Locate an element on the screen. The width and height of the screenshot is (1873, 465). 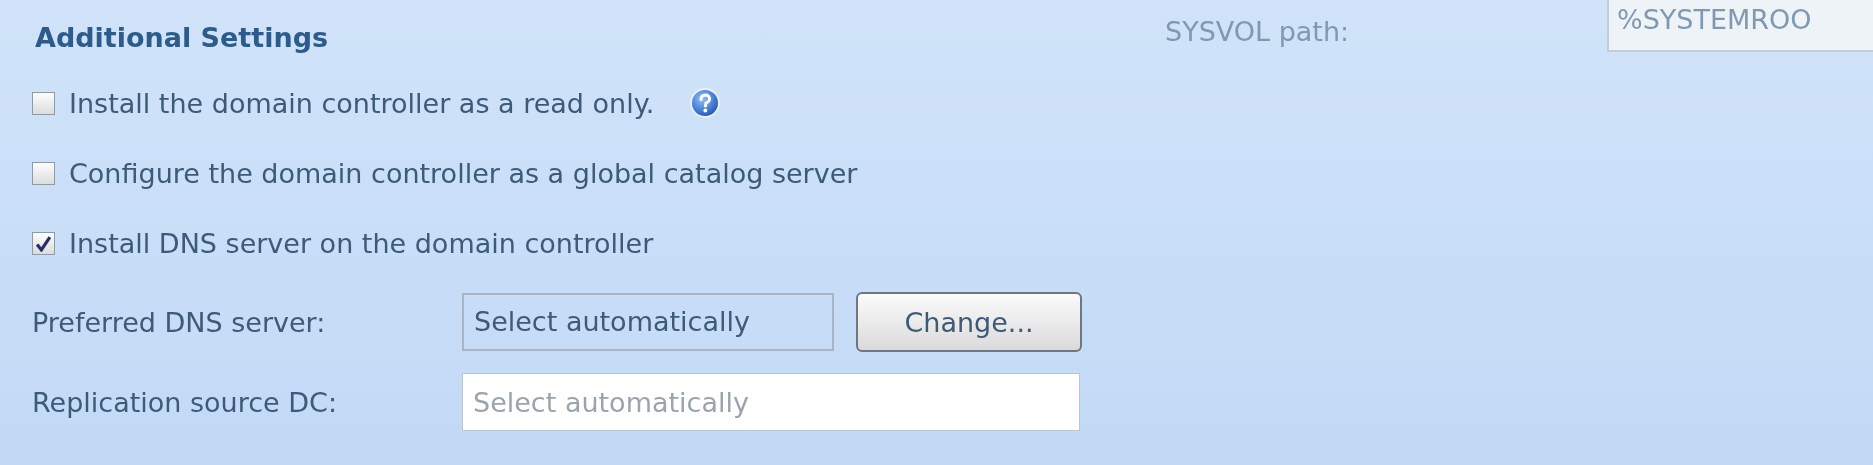
preferred-dns-field: Select automatically is located at coordinates (648, 322).